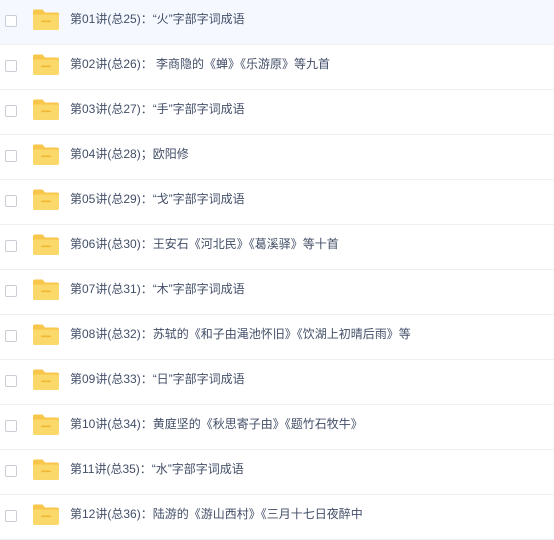 Image resolution: width=554 pixels, height=540 pixels. Describe the element at coordinates (277, 292) in the screenshot. I see `file-row: 第07讲(总31)：“木”字部字词成语` at that location.